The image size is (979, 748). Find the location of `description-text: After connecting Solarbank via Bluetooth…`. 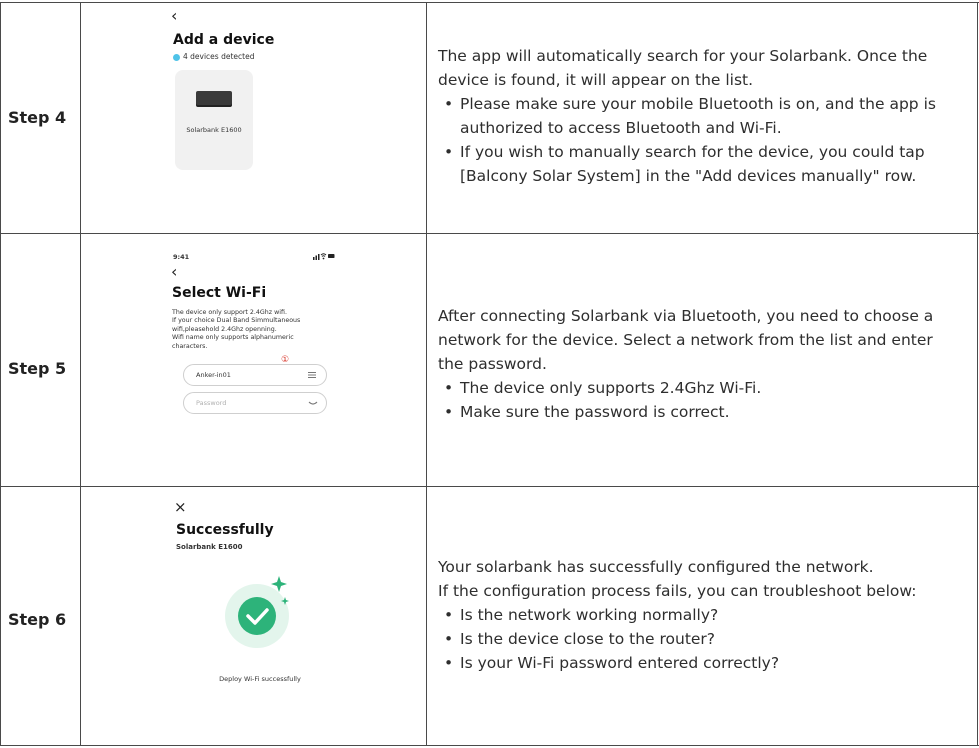

description-text: After connecting Solarbank via Bluetooth… is located at coordinates (686, 340).